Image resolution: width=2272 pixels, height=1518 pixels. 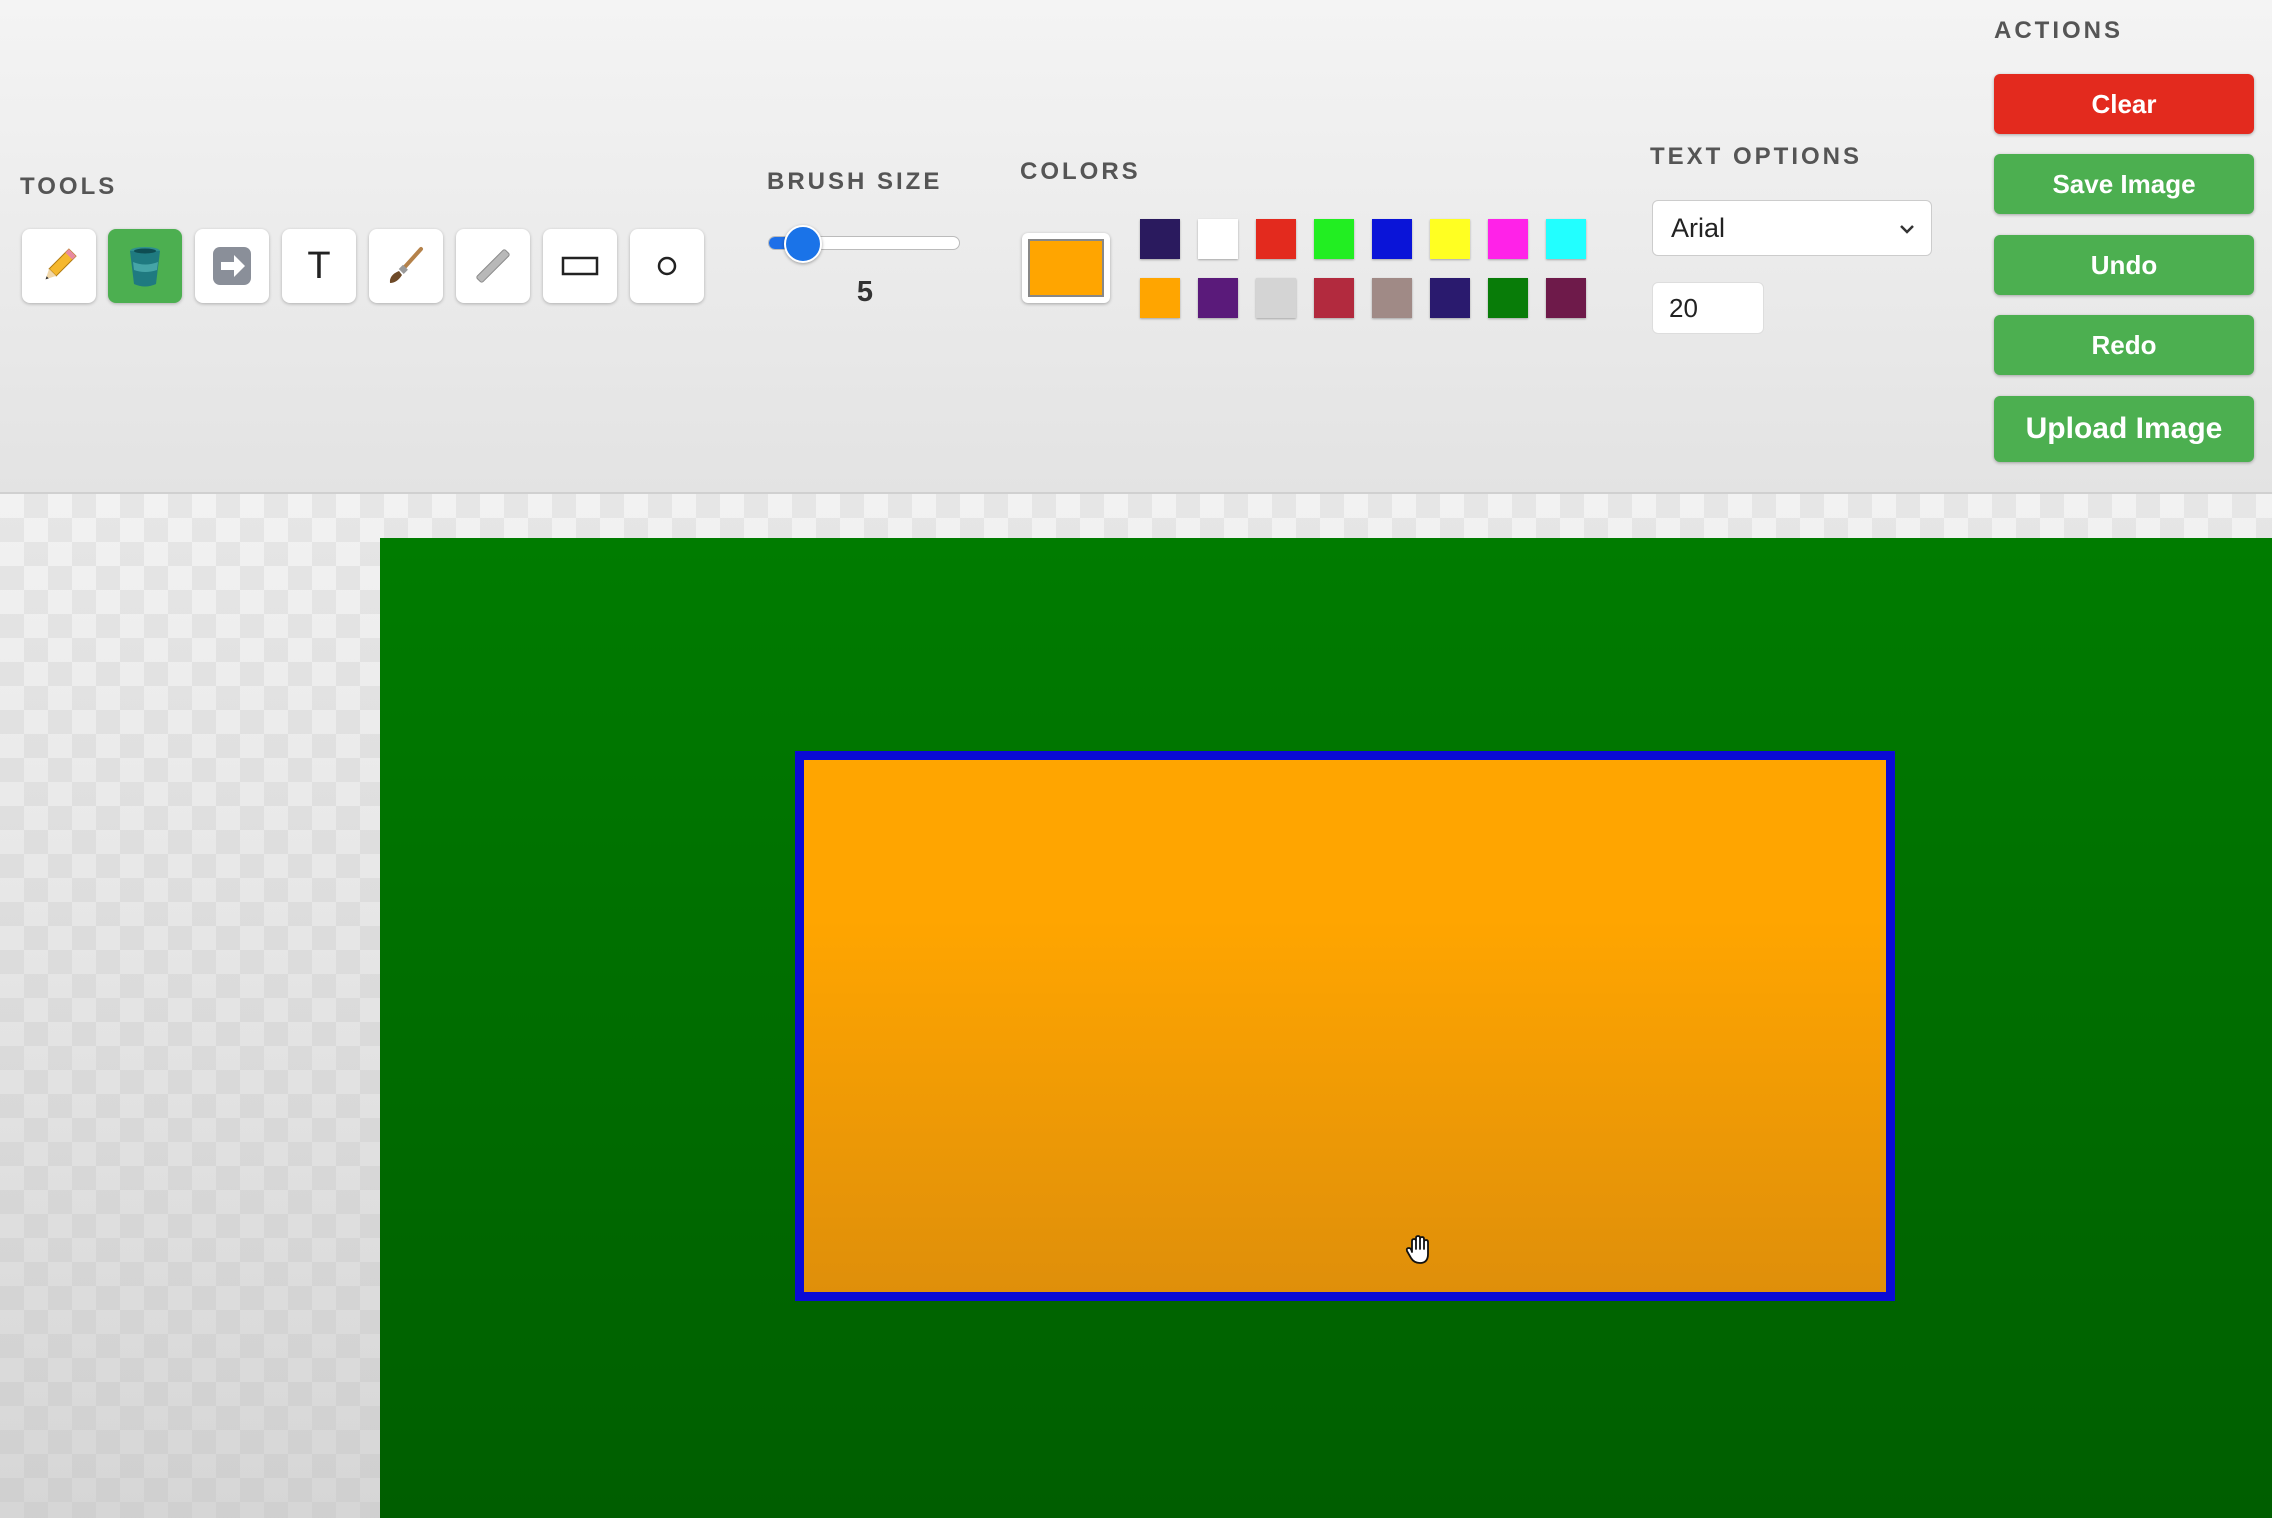 What do you see at coordinates (2058, 30) in the screenshot?
I see `actions-title: ACTIONS` at bounding box center [2058, 30].